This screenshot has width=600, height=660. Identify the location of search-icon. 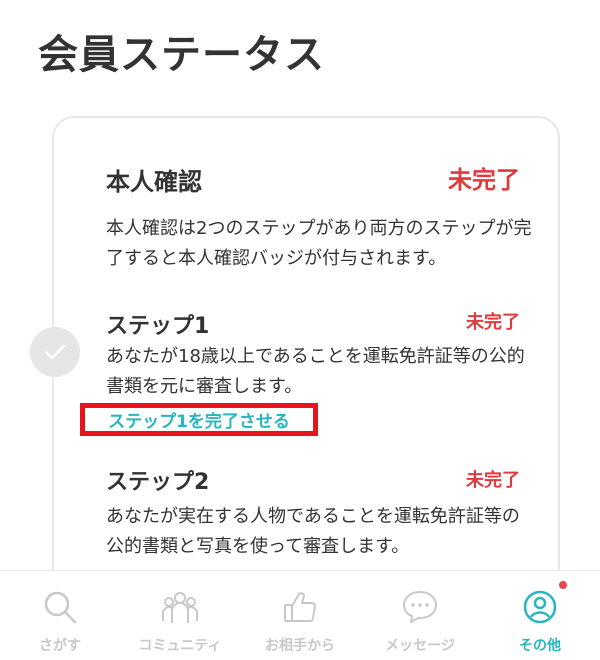
(60, 607).